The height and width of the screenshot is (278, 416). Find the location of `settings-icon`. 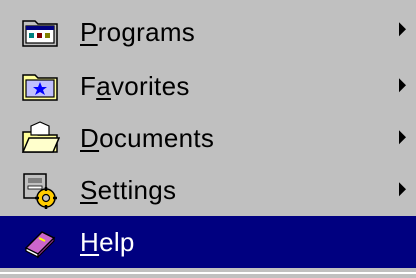

settings-icon is located at coordinates (40, 190).